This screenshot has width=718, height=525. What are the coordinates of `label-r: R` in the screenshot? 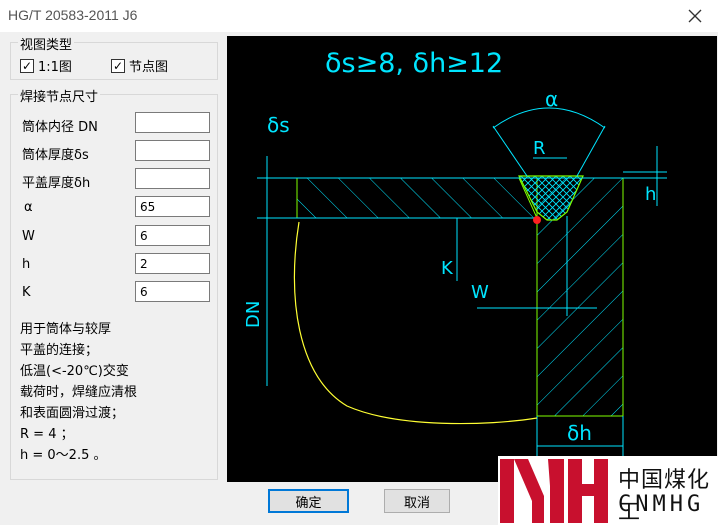 It's located at (539, 148).